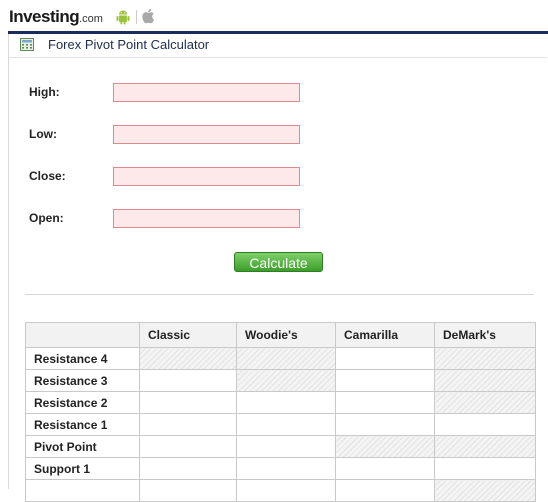 This screenshot has width=548, height=502. Describe the element at coordinates (206, 134) in the screenshot. I see `low-input` at that location.